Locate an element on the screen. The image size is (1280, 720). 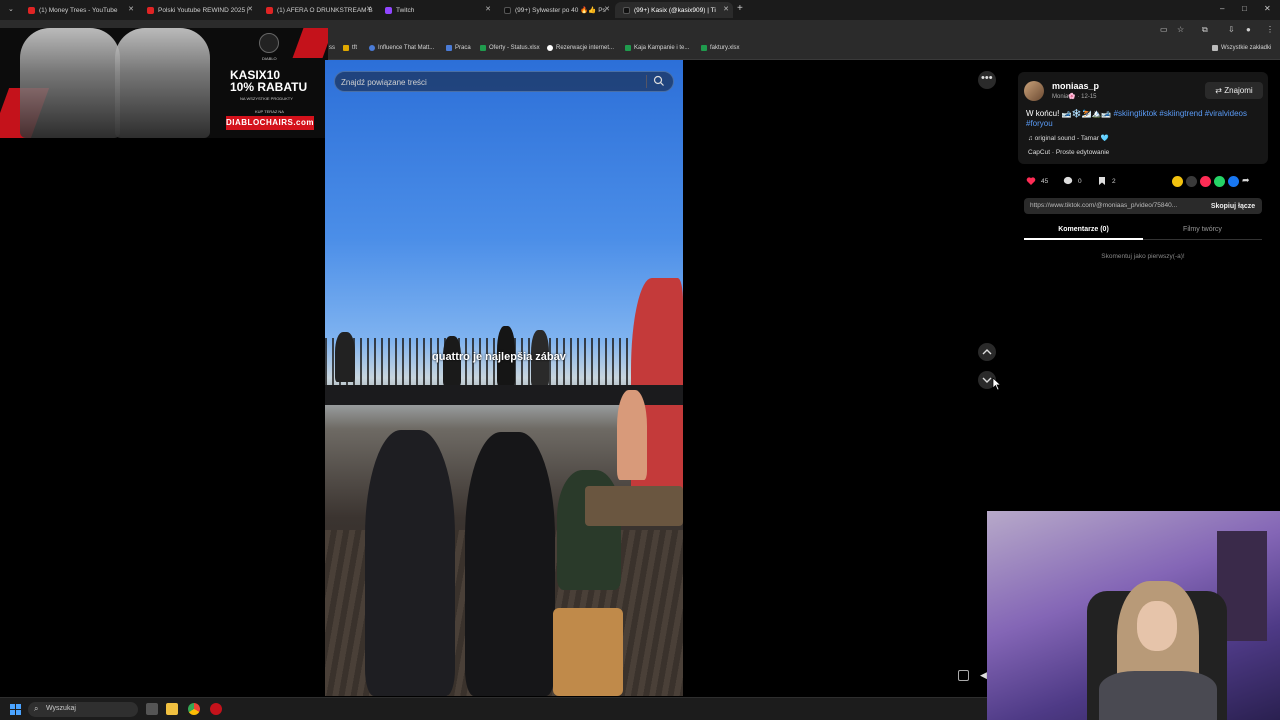
bookmark-icon is located at coordinates (1102, 181).